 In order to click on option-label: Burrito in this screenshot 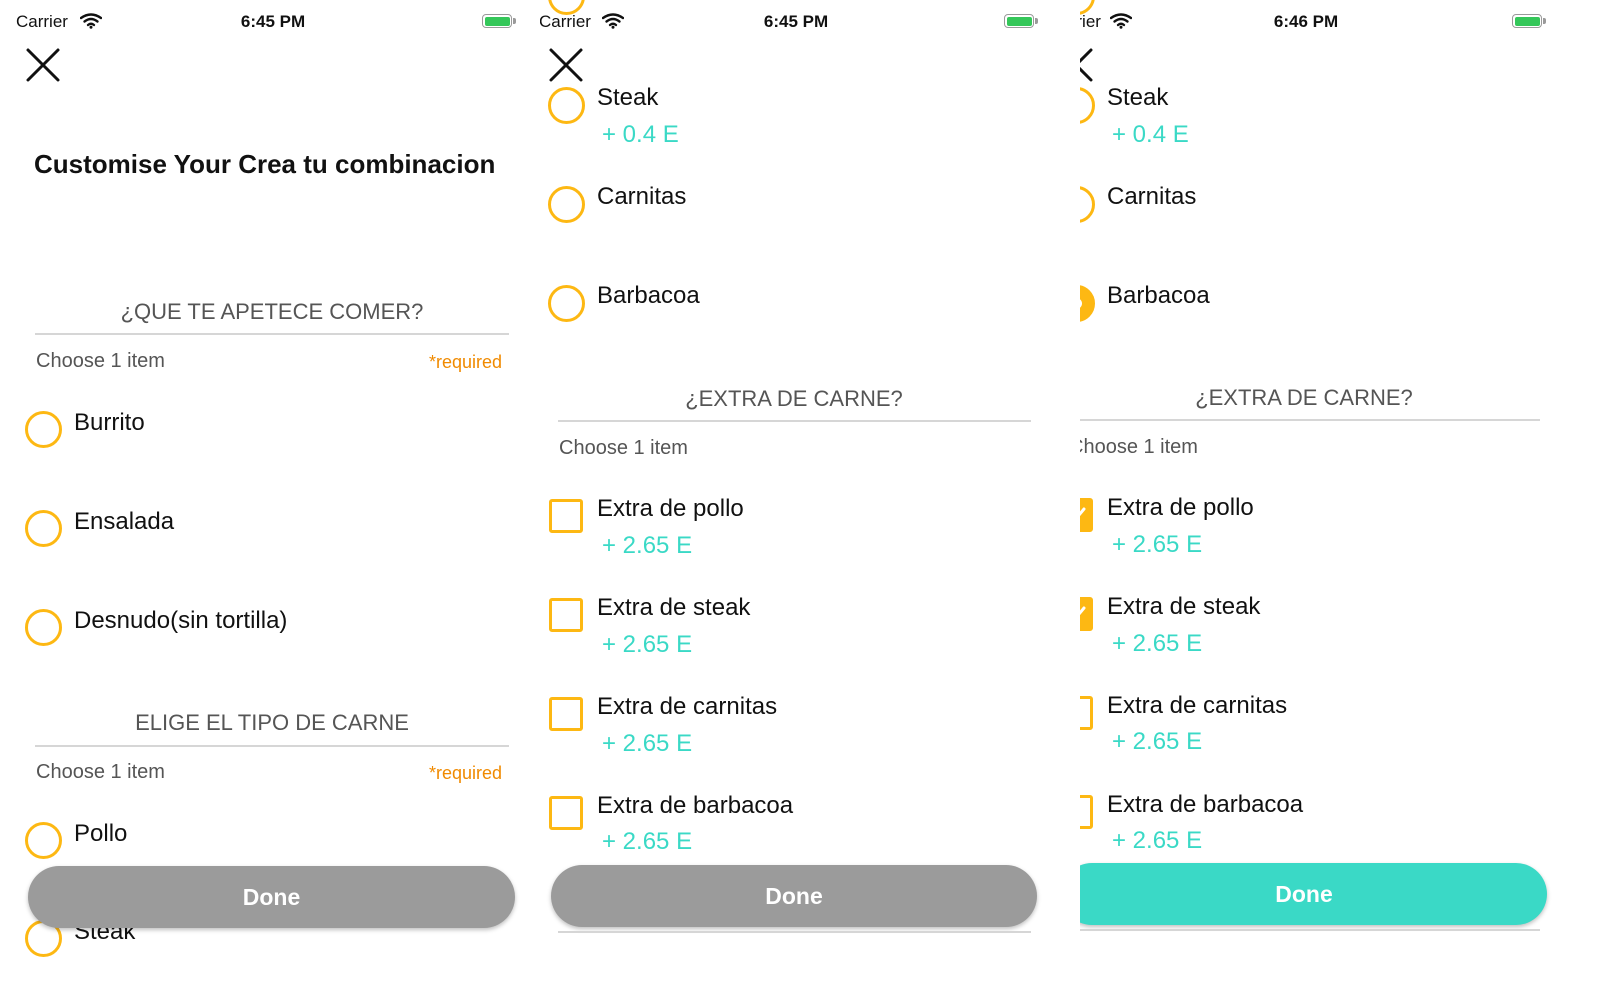, I will do `click(109, 423)`.